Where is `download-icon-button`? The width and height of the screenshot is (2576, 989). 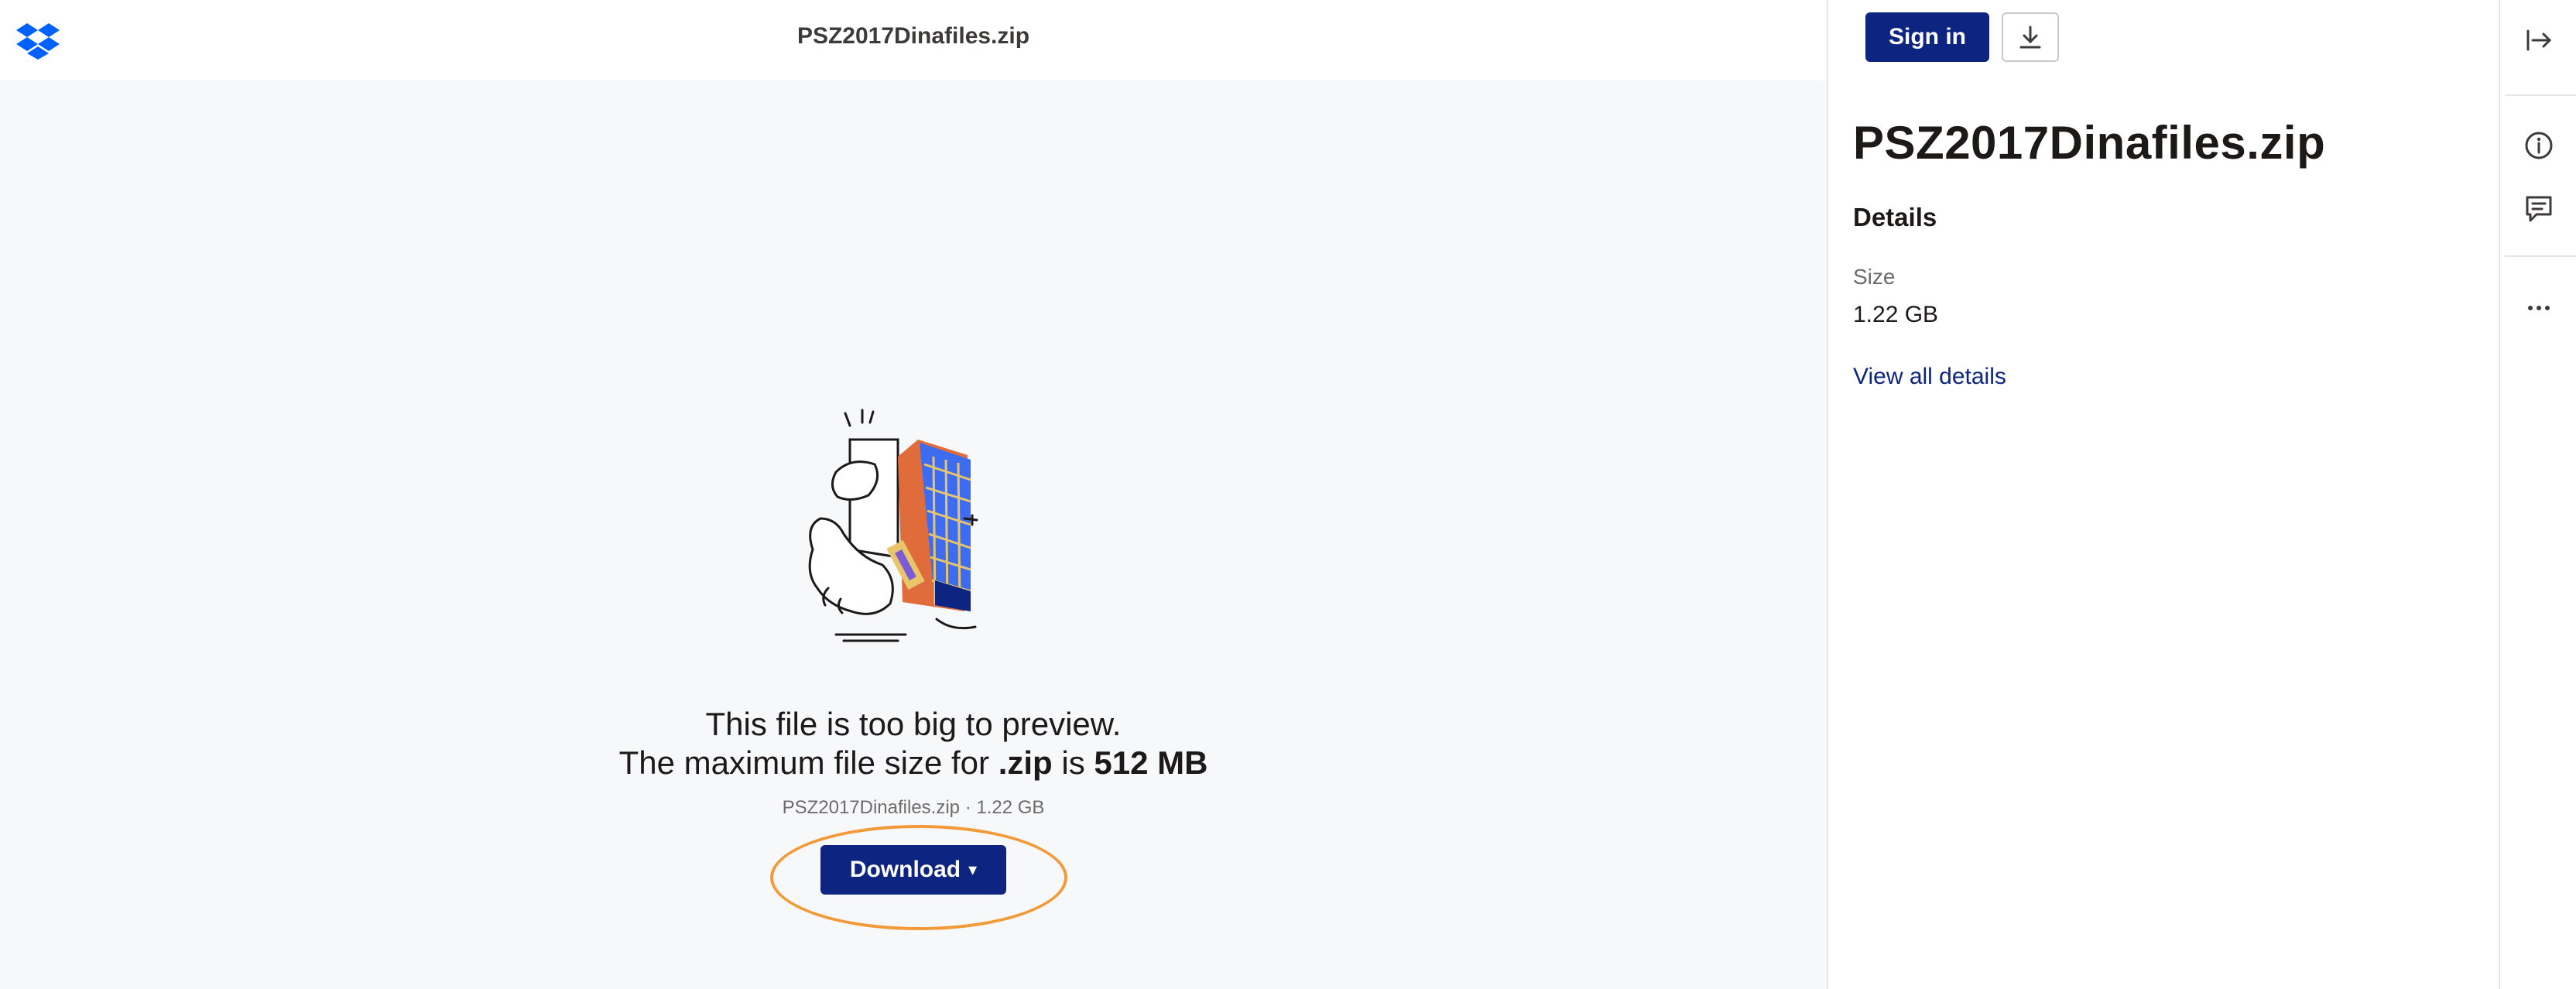
download-icon-button is located at coordinates (2030, 37).